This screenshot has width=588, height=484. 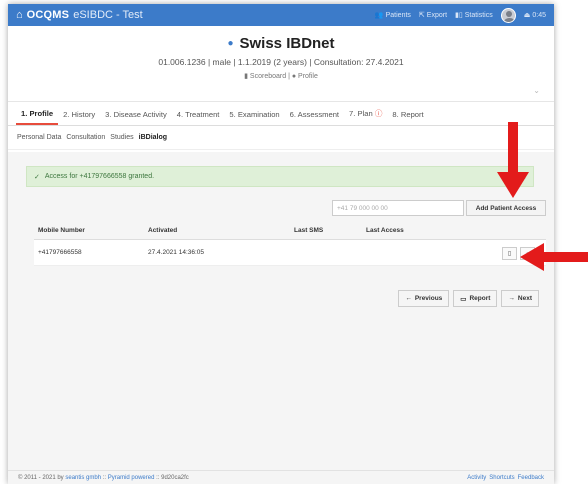 I want to click on nav-statistics-label: Statistics, so click(x=478, y=15).